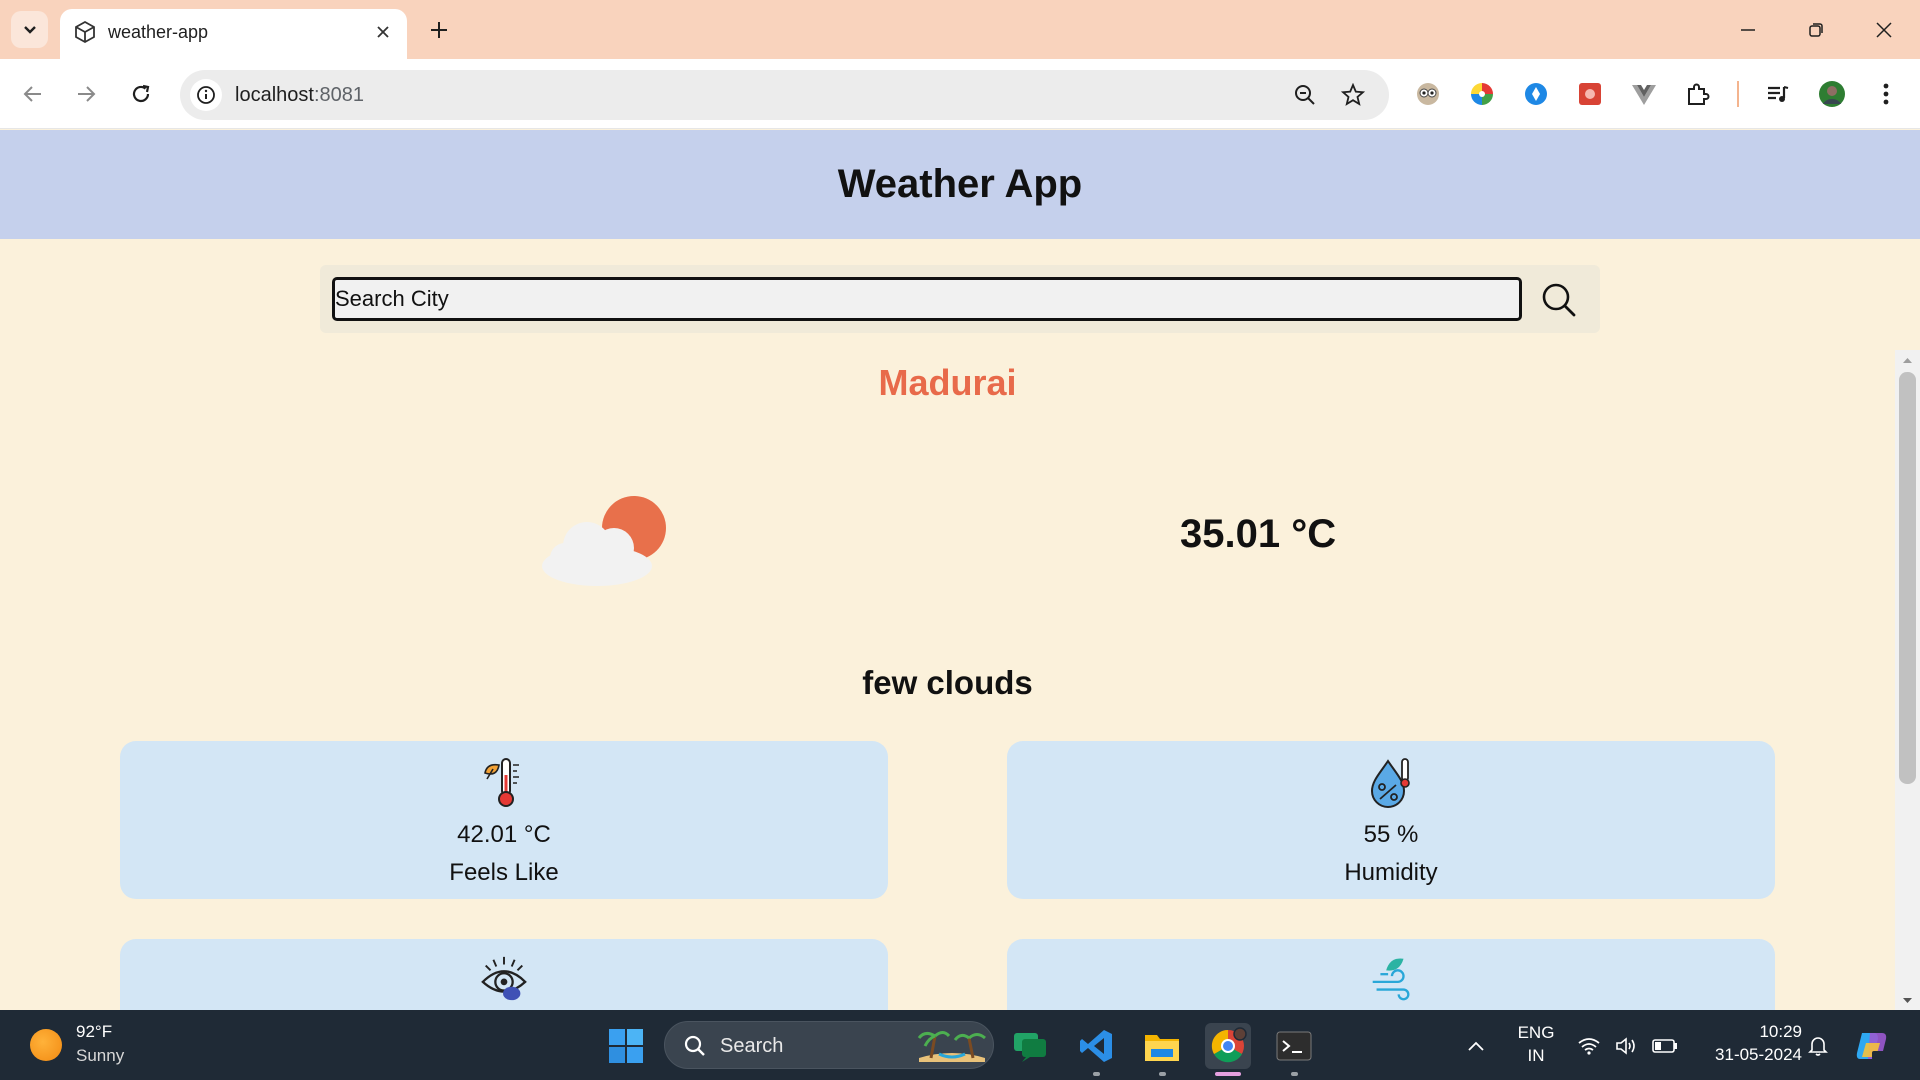 This screenshot has height=1080, width=1920. What do you see at coordinates (158, 32) in the screenshot?
I see `tab-title: weather-app` at bounding box center [158, 32].